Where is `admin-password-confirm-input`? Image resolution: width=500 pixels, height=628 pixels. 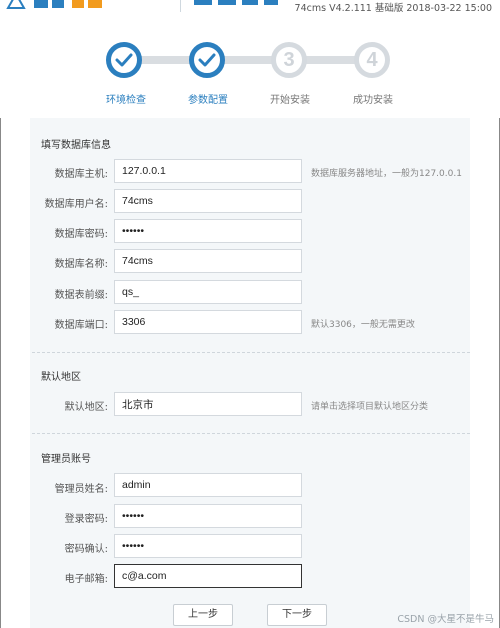
admin-password-confirm-input is located at coordinates (208, 546).